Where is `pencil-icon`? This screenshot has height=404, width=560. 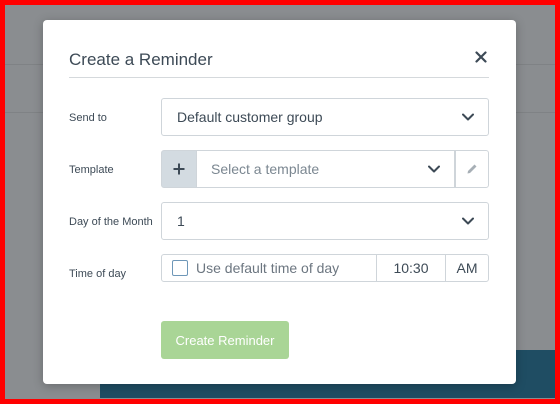
pencil-icon is located at coordinates (472, 169).